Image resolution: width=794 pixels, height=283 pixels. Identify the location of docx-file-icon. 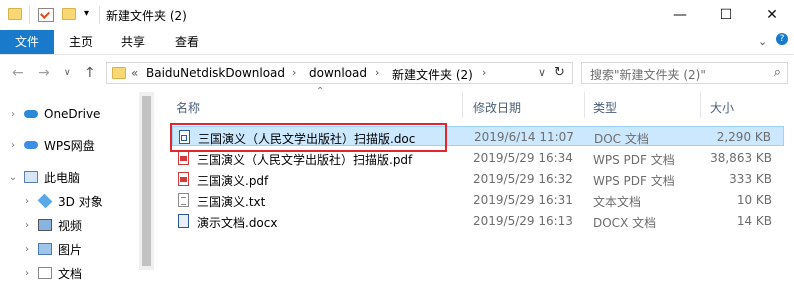
(183, 221).